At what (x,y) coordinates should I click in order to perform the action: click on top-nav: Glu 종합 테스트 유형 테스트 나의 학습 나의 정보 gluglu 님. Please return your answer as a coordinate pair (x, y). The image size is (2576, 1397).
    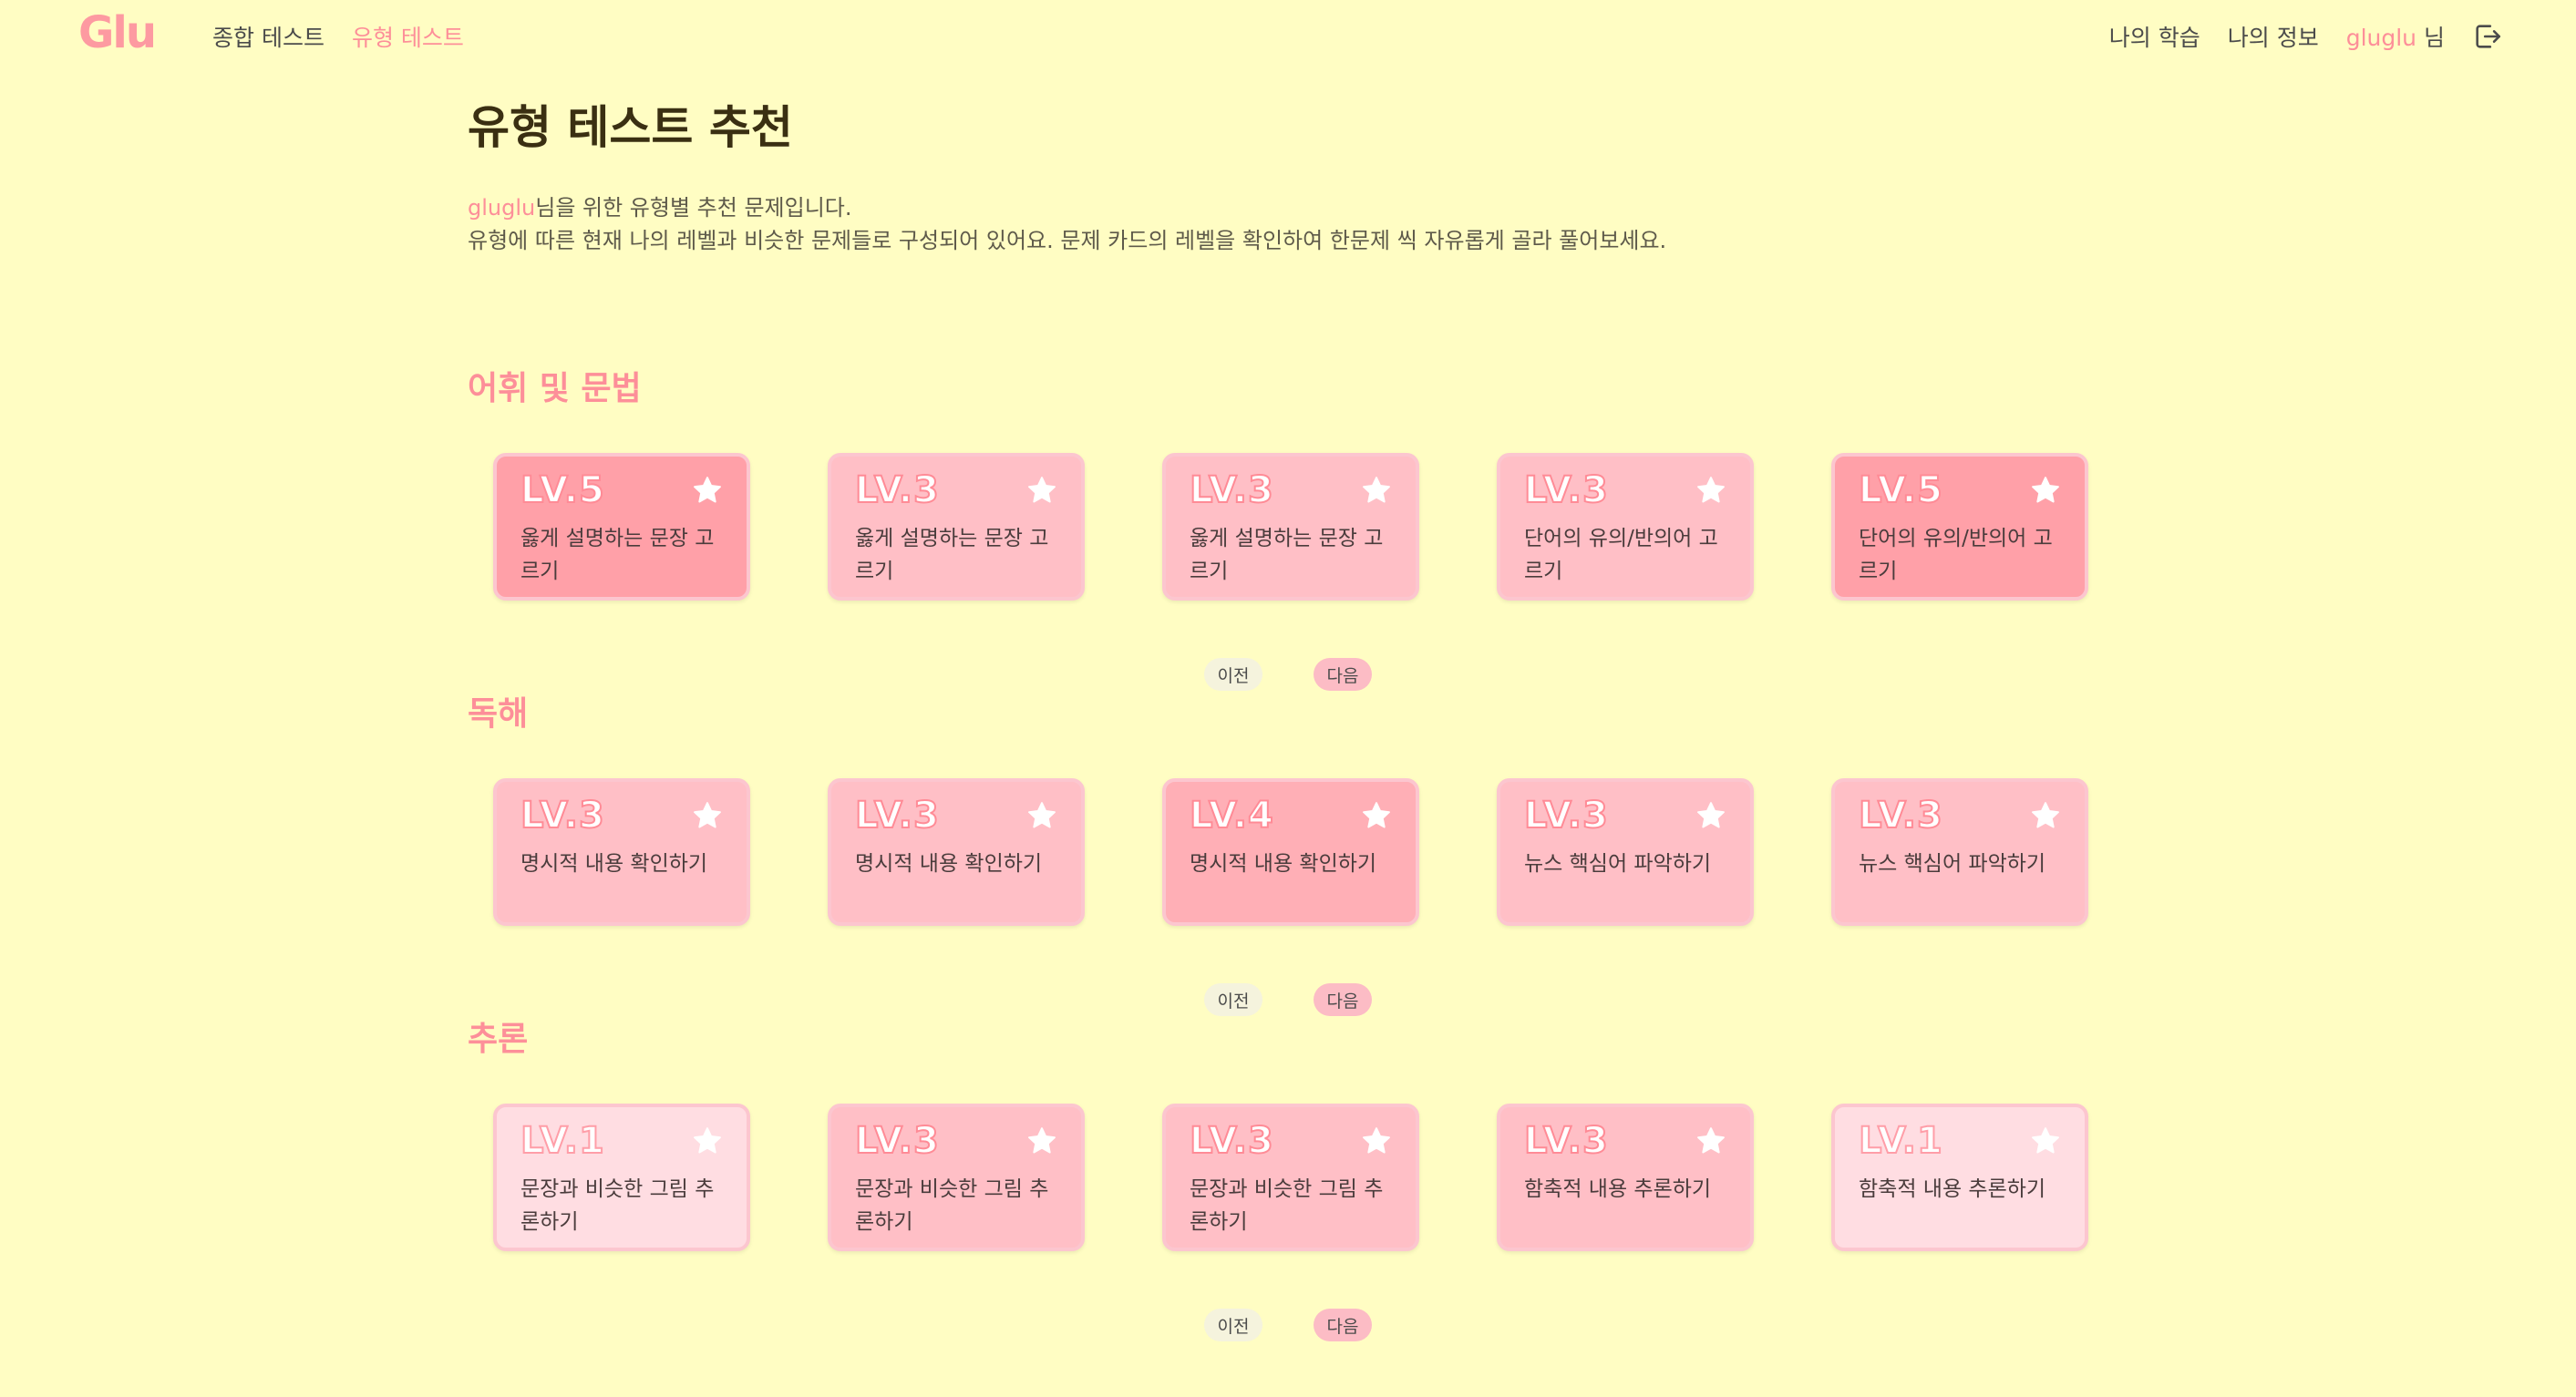
    Looking at the image, I should click on (1288, 35).